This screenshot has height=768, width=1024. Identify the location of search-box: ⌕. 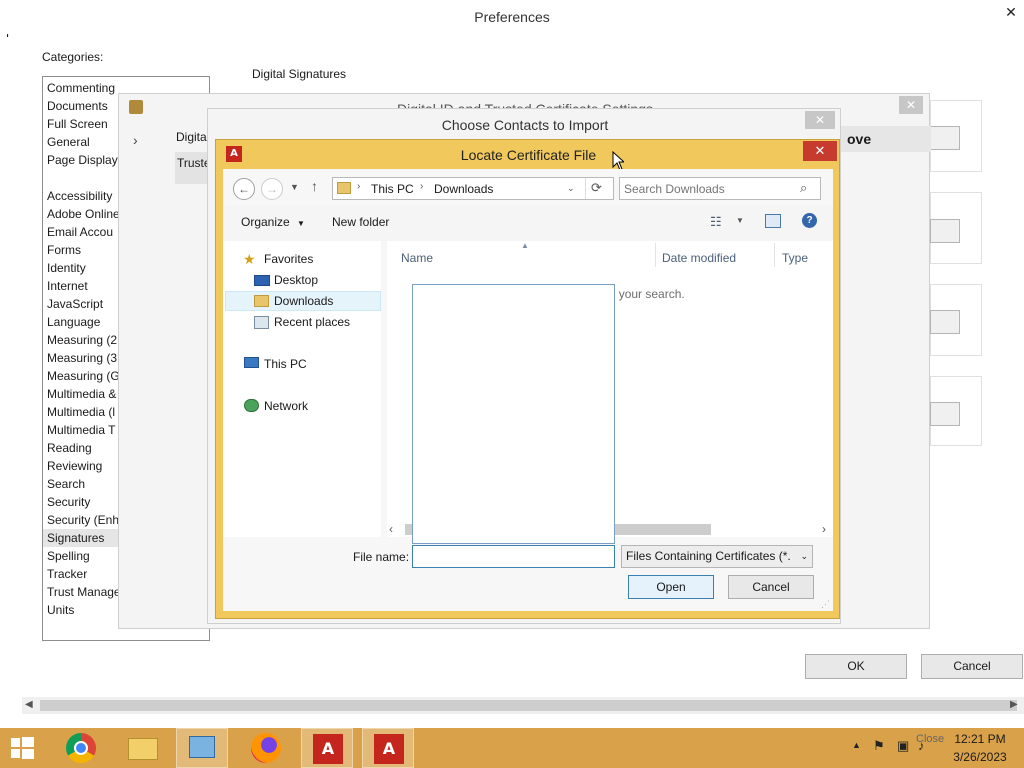
(720, 188).